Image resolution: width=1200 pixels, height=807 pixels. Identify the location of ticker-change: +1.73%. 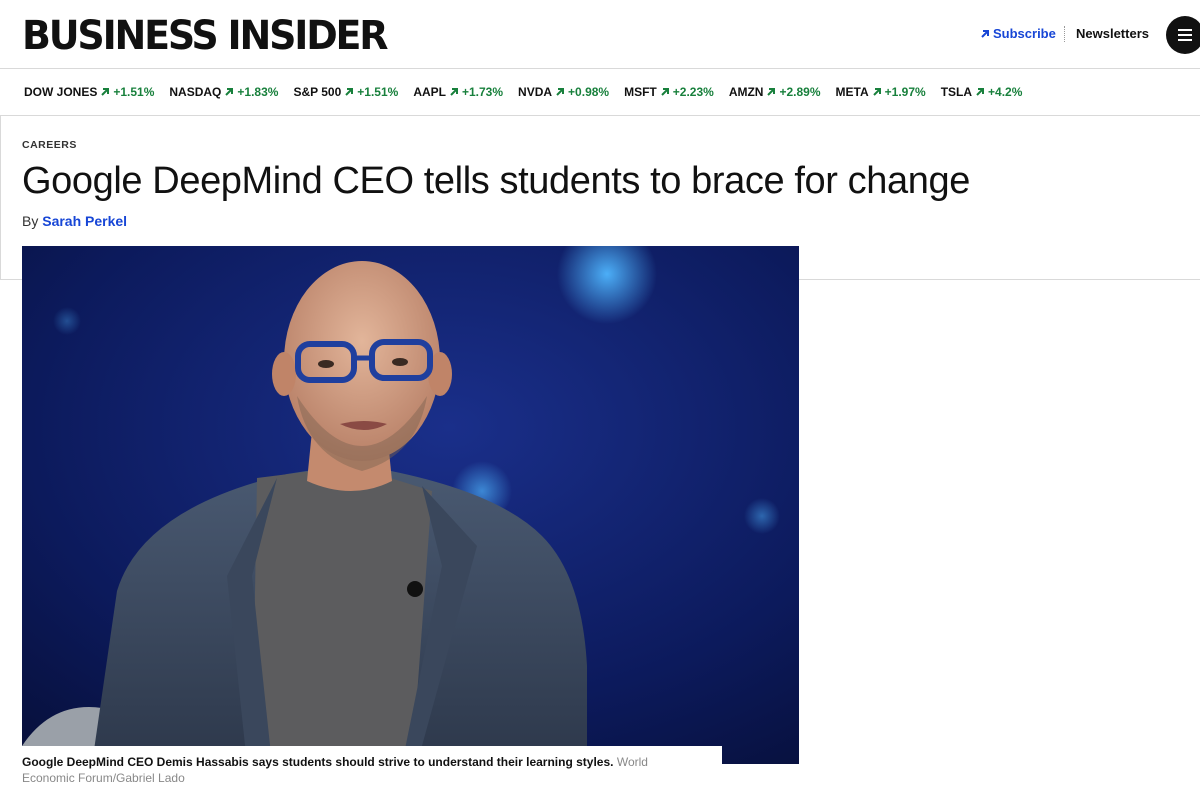
(482, 92).